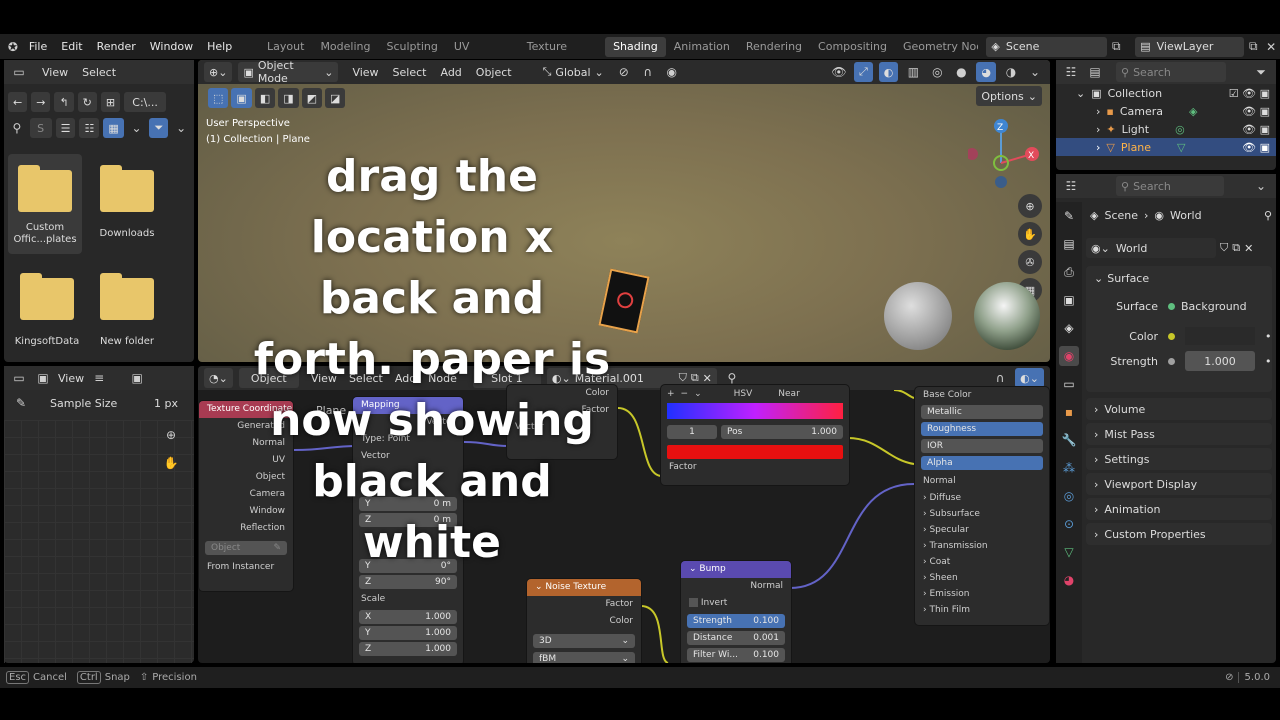 The width and height of the screenshot is (1280, 720). What do you see at coordinates (671, 394) in the screenshot?
I see `add-stop-icon: +` at bounding box center [671, 394].